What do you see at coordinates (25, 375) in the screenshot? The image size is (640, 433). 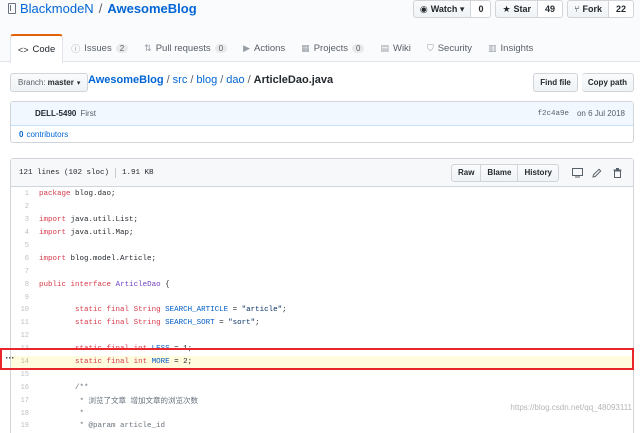 I see `line-number: 15` at bounding box center [25, 375].